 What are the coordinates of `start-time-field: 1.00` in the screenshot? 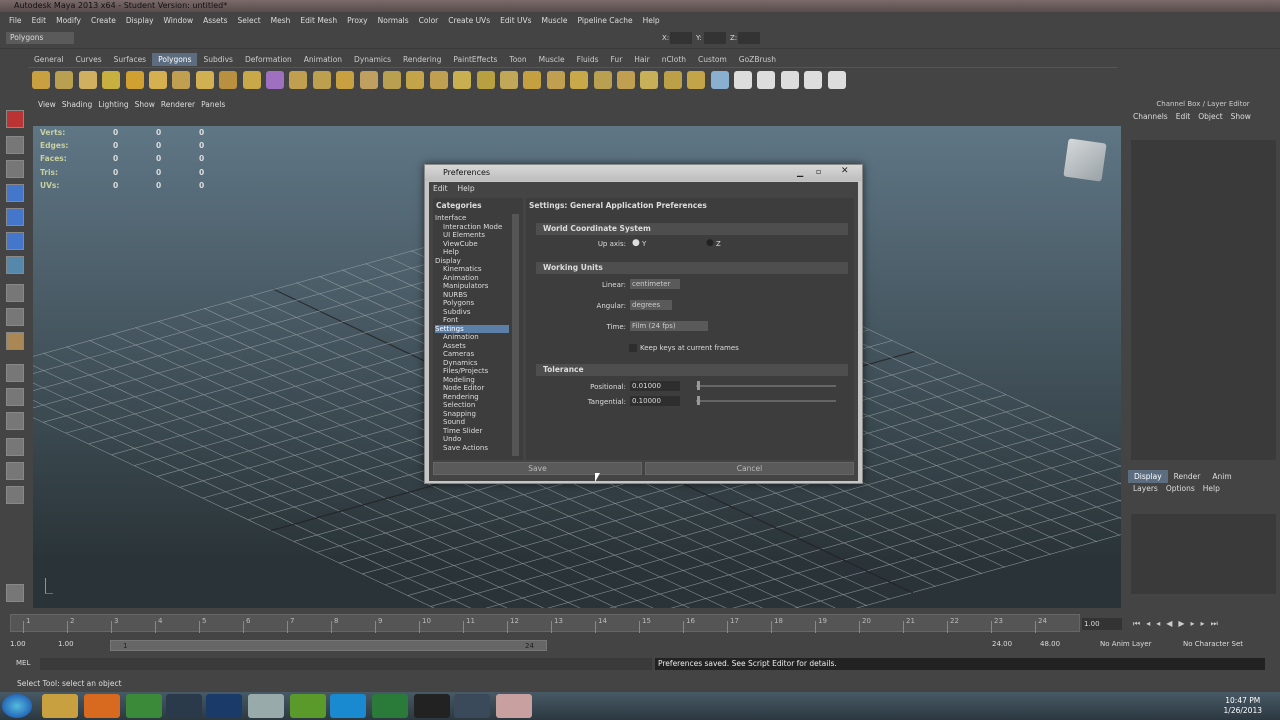 It's located at (31, 644).